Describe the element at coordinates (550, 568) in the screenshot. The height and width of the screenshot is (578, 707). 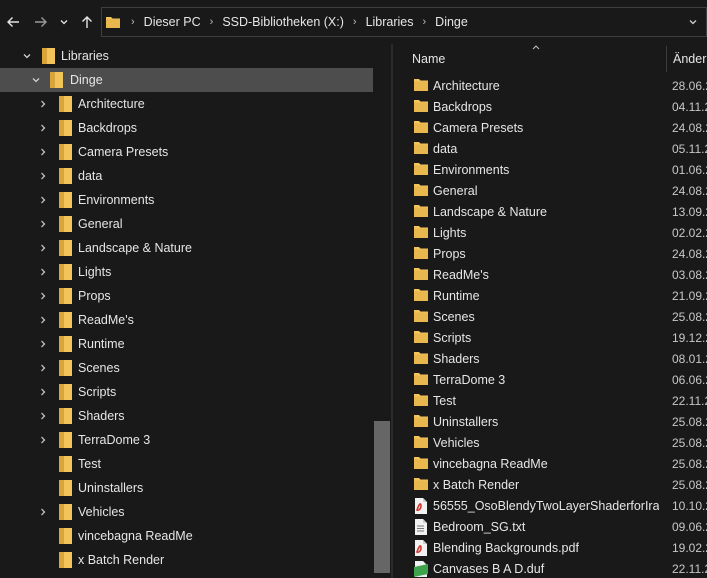
I see `file-row: Canvases B A D.duf 22.11.2` at that location.